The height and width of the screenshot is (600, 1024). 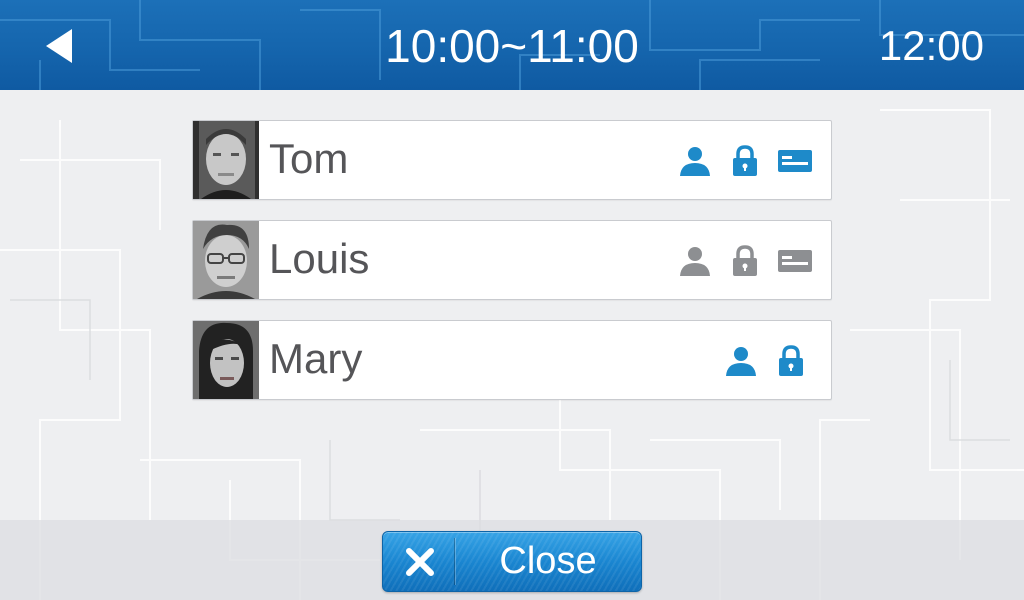 I want to click on user-row-tom: Tom, so click(x=512, y=160).